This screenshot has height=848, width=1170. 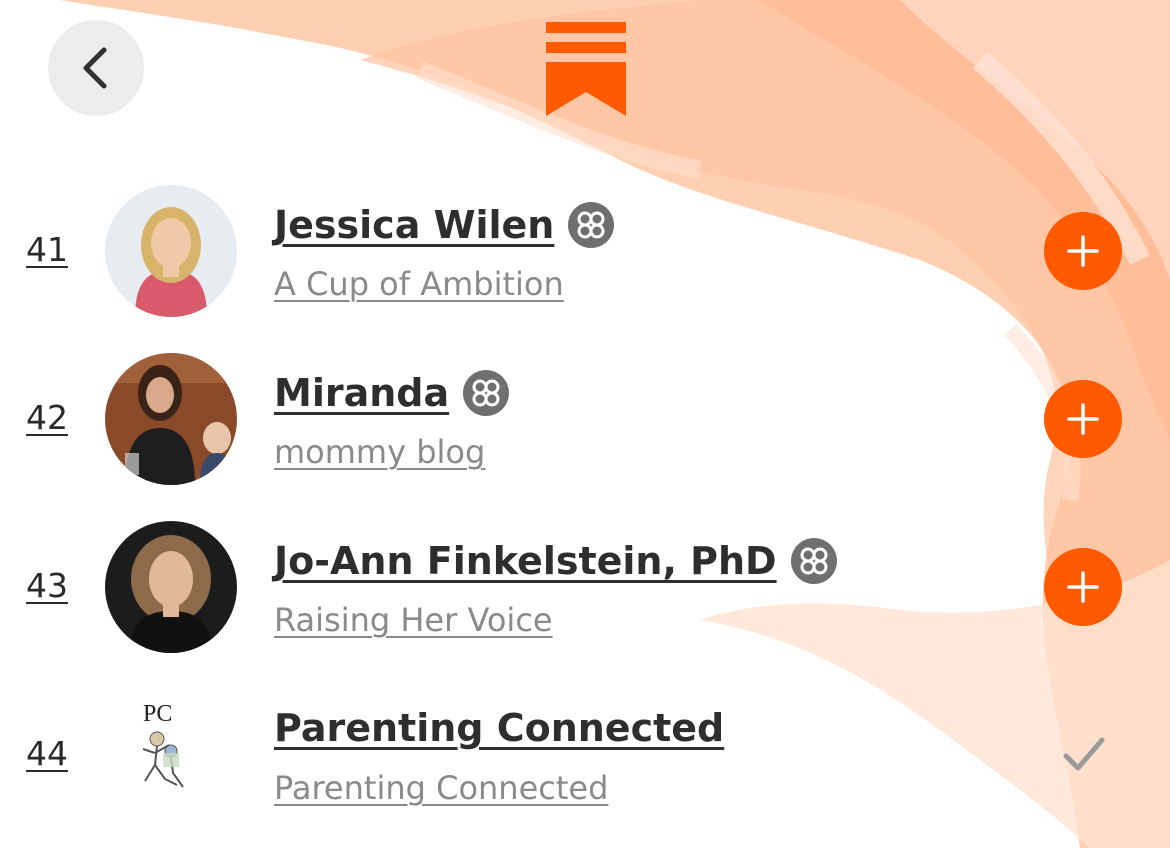 I want to click on rank-number: 44, so click(x=47, y=753).